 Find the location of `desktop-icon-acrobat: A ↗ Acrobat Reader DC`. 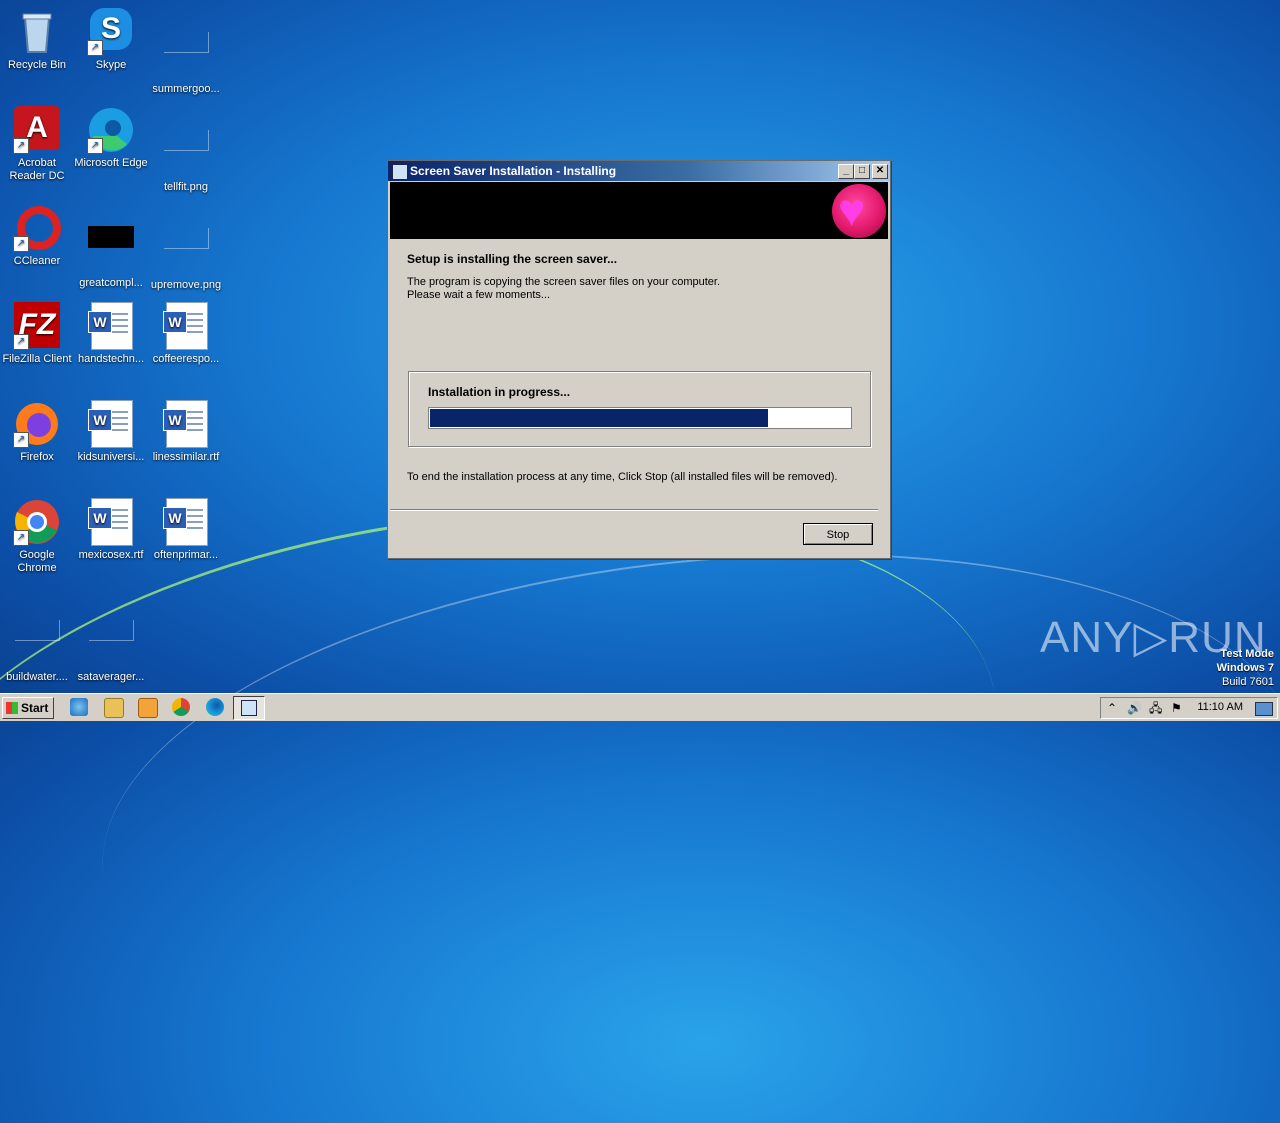

desktop-icon-acrobat: A ↗ Acrobat Reader DC is located at coordinates (37, 144).